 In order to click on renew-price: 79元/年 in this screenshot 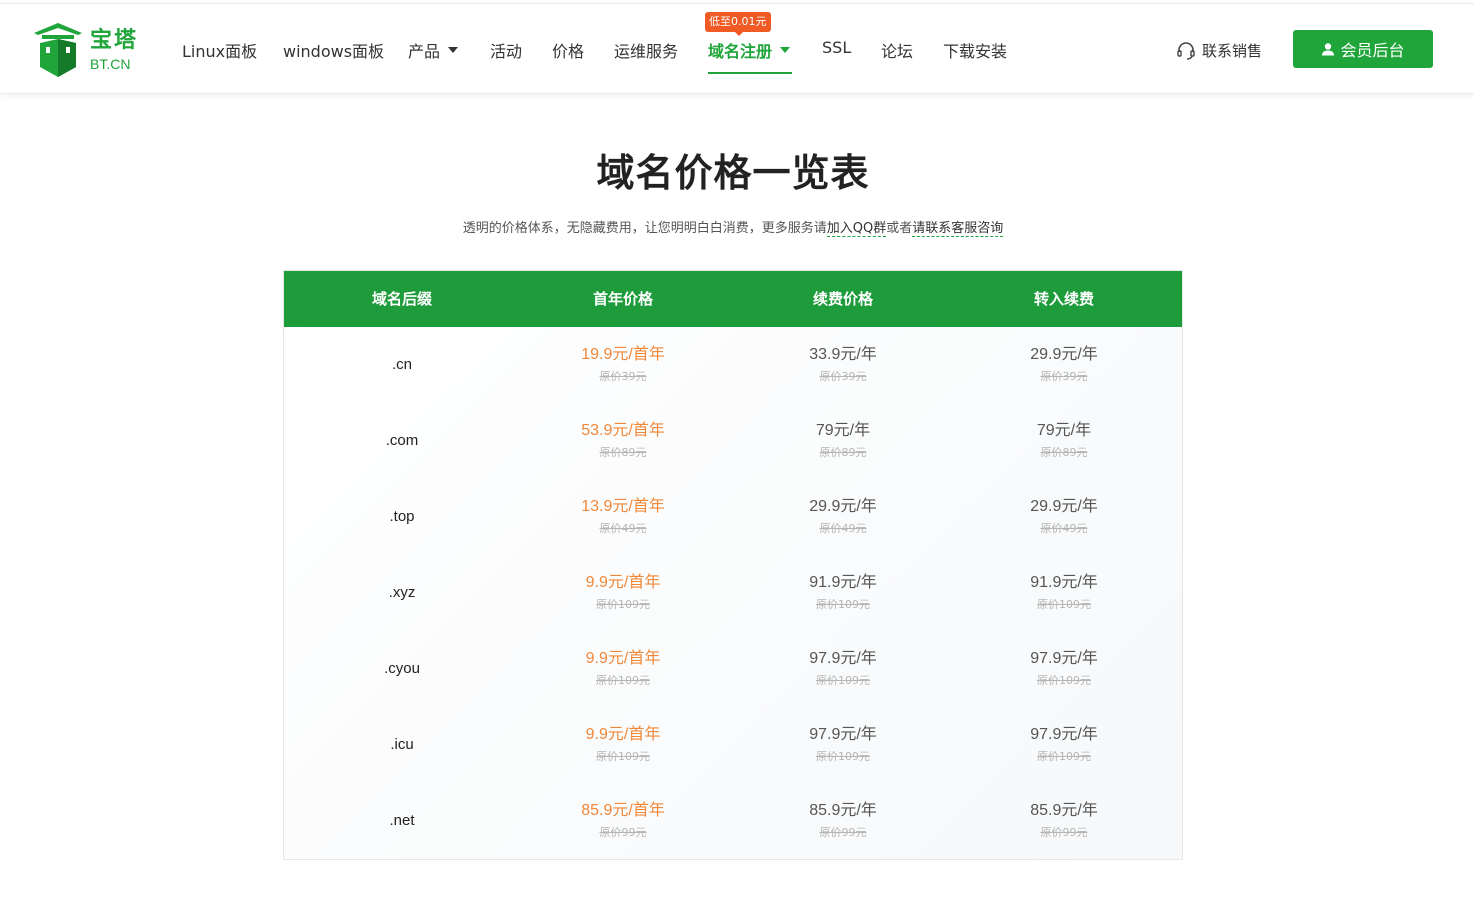, I will do `click(843, 430)`.